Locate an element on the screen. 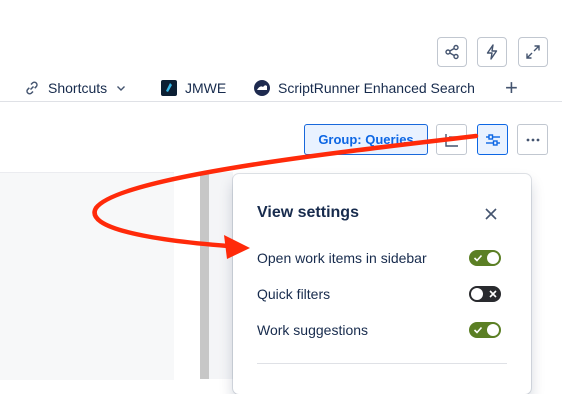 The width and height of the screenshot is (562, 394). close-icon is located at coordinates (491, 214).